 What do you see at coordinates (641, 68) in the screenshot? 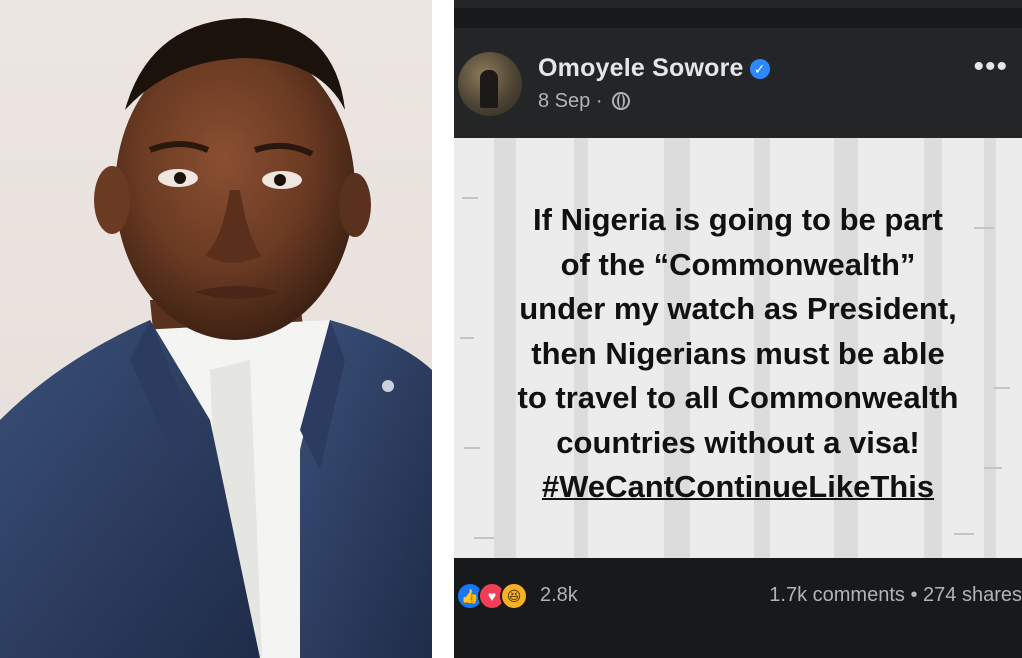
I see `author-name-text: Omoyele Sowore` at bounding box center [641, 68].